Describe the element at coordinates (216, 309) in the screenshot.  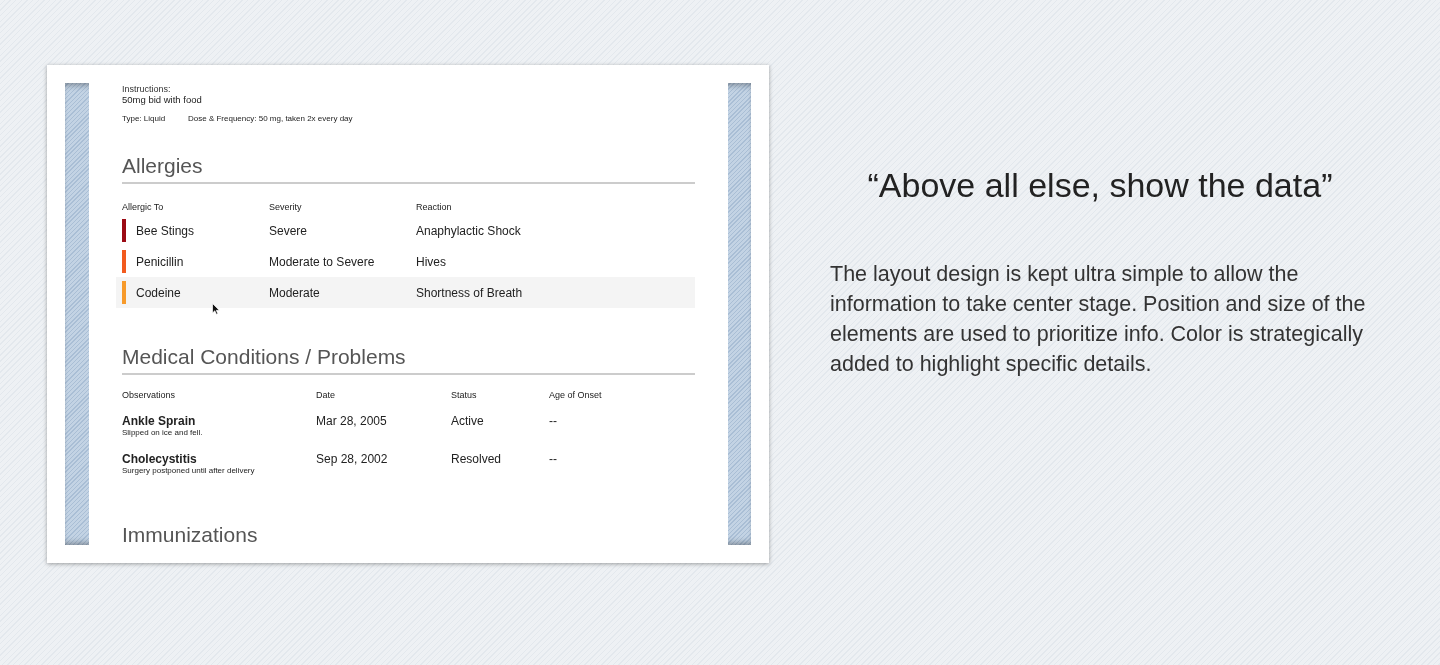
I see `mouse-pointer-icon` at that location.